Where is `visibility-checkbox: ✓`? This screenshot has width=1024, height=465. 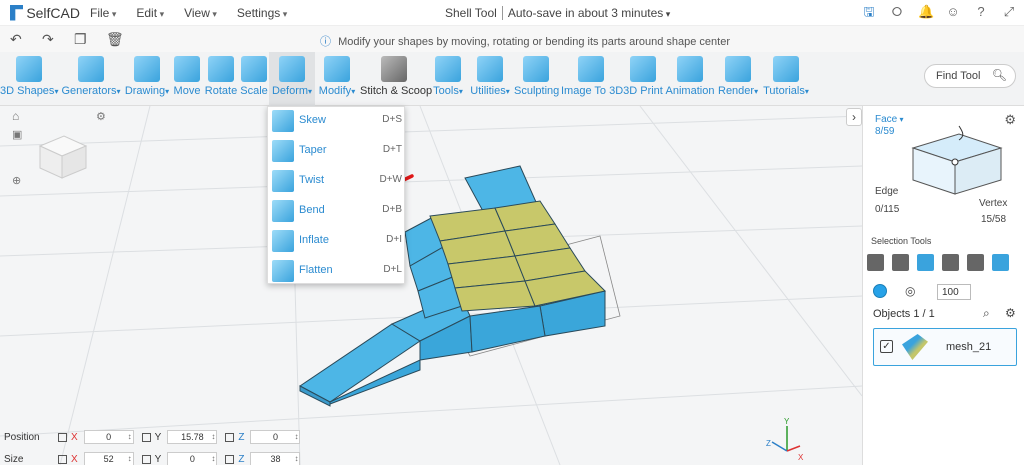
visibility-checkbox: ✓ is located at coordinates (886, 346).